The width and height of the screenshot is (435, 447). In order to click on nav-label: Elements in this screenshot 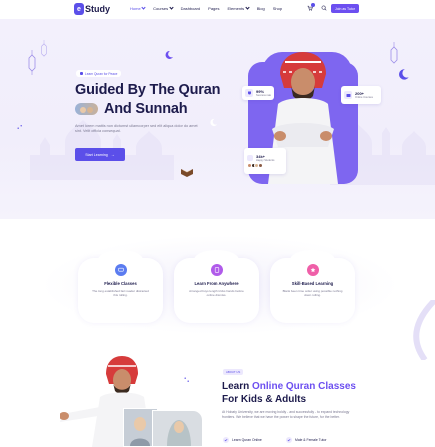, I will do `click(236, 8)`.